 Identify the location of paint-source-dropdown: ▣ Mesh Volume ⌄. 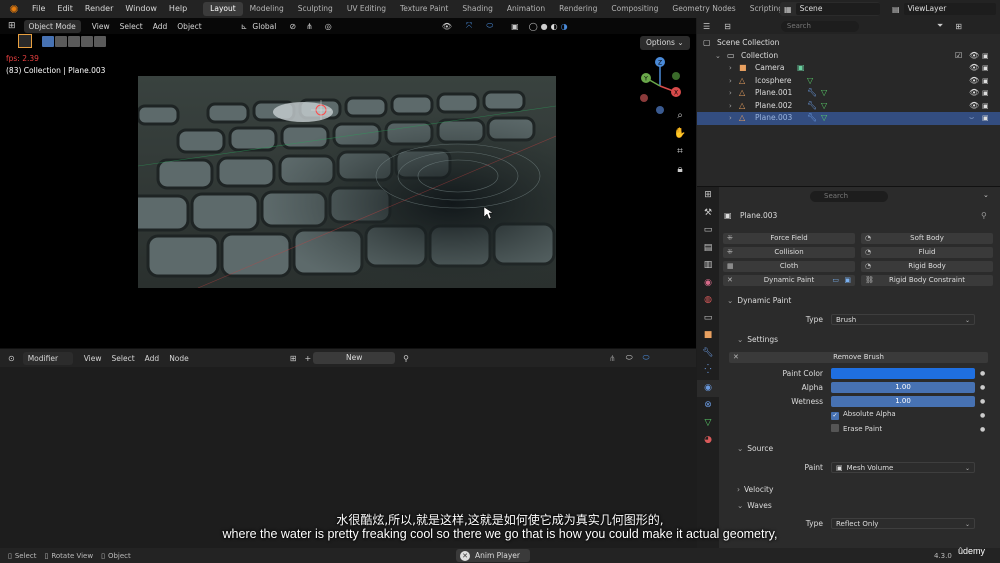
(903, 467).